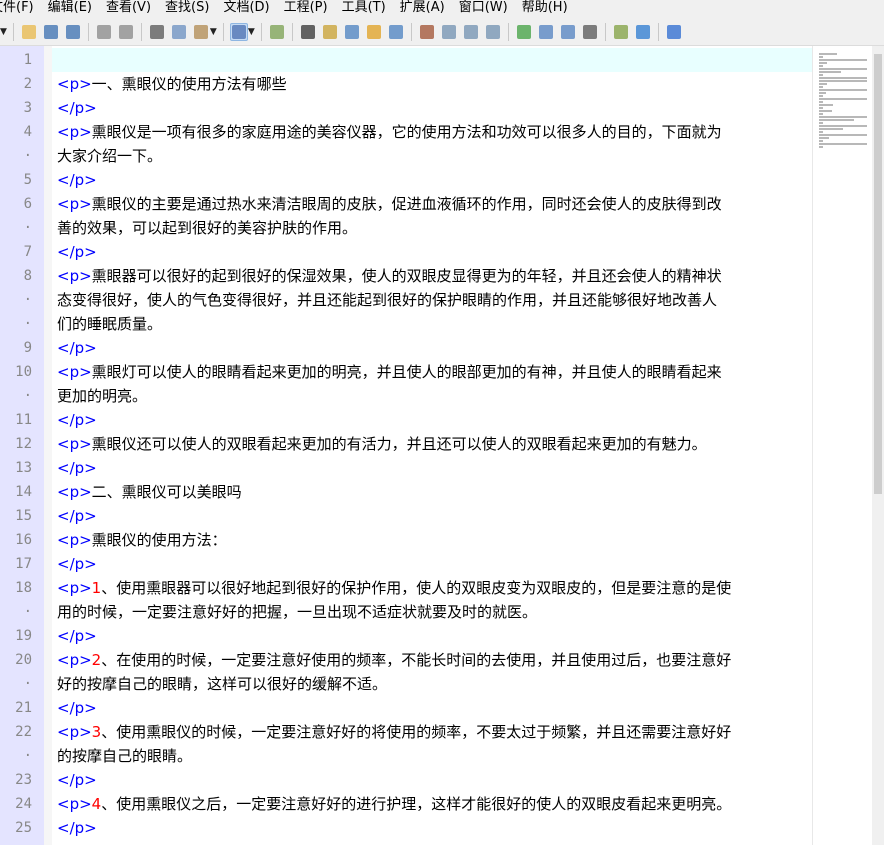  What do you see at coordinates (330, 32) in the screenshot?
I see `replace-icon` at bounding box center [330, 32].